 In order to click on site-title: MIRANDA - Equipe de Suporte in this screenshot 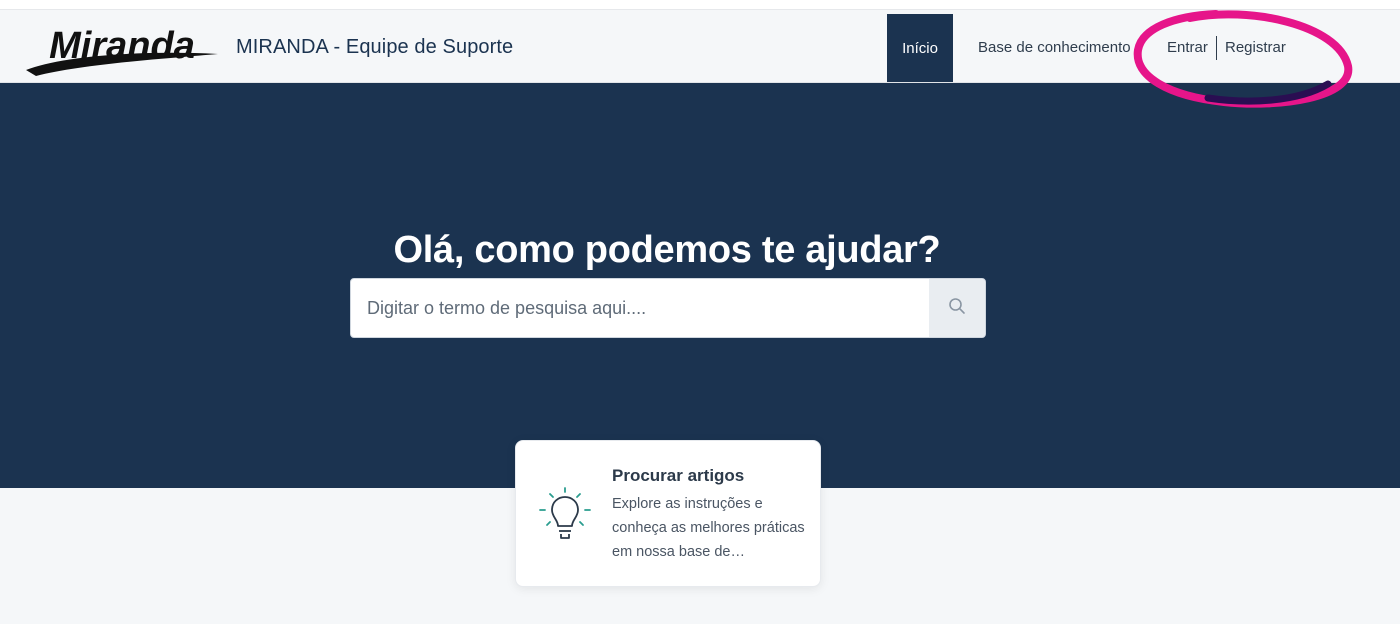, I will do `click(375, 47)`.